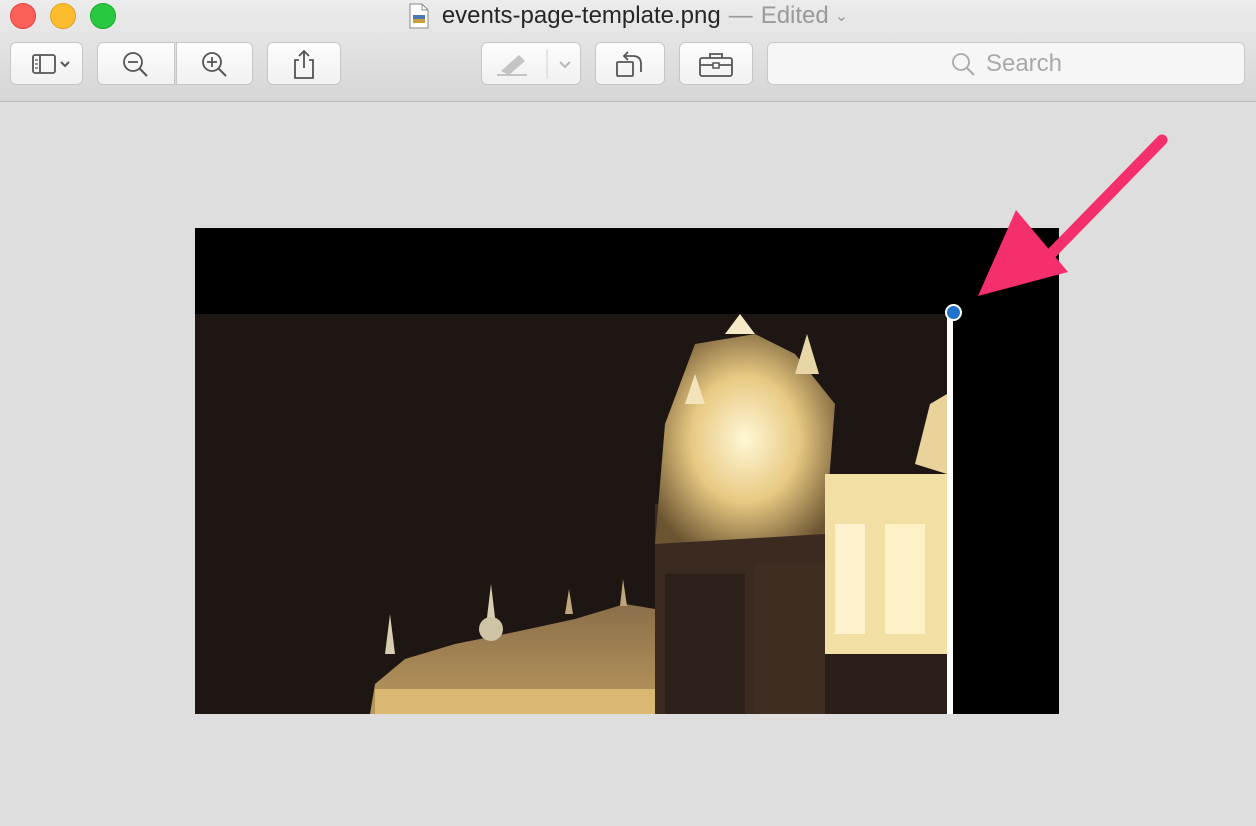 The width and height of the screenshot is (1256, 826). I want to click on sidebar-toggle-button, so click(46, 63).